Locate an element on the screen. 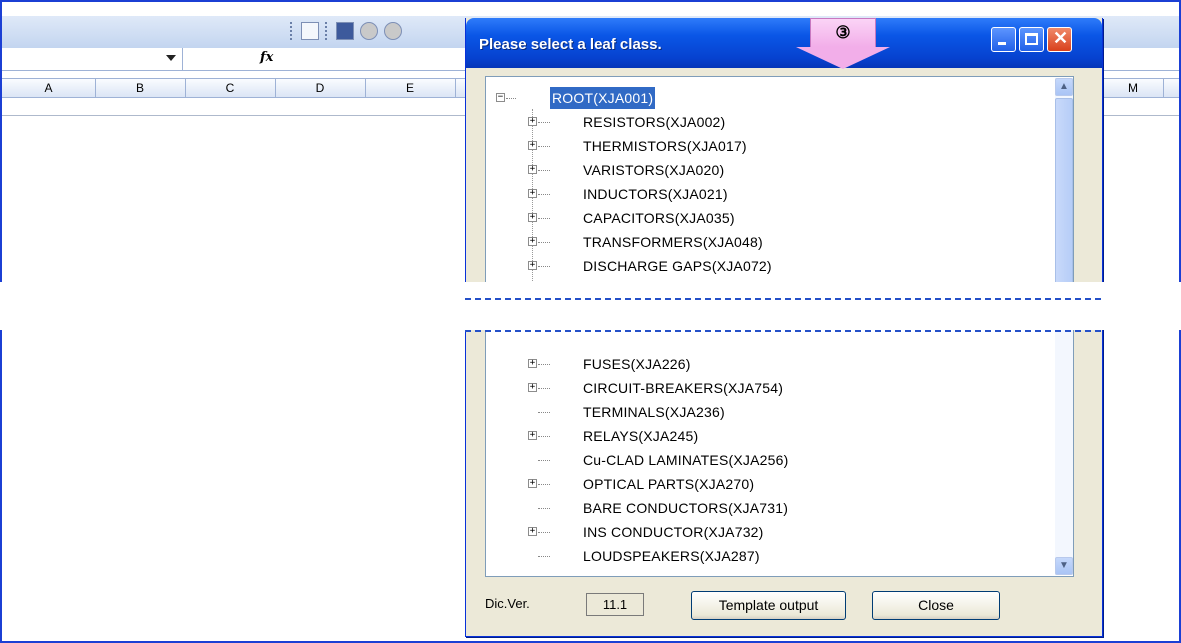 This screenshot has width=1181, height=643. screenshot-tear-gap is located at coordinates (590, 306).